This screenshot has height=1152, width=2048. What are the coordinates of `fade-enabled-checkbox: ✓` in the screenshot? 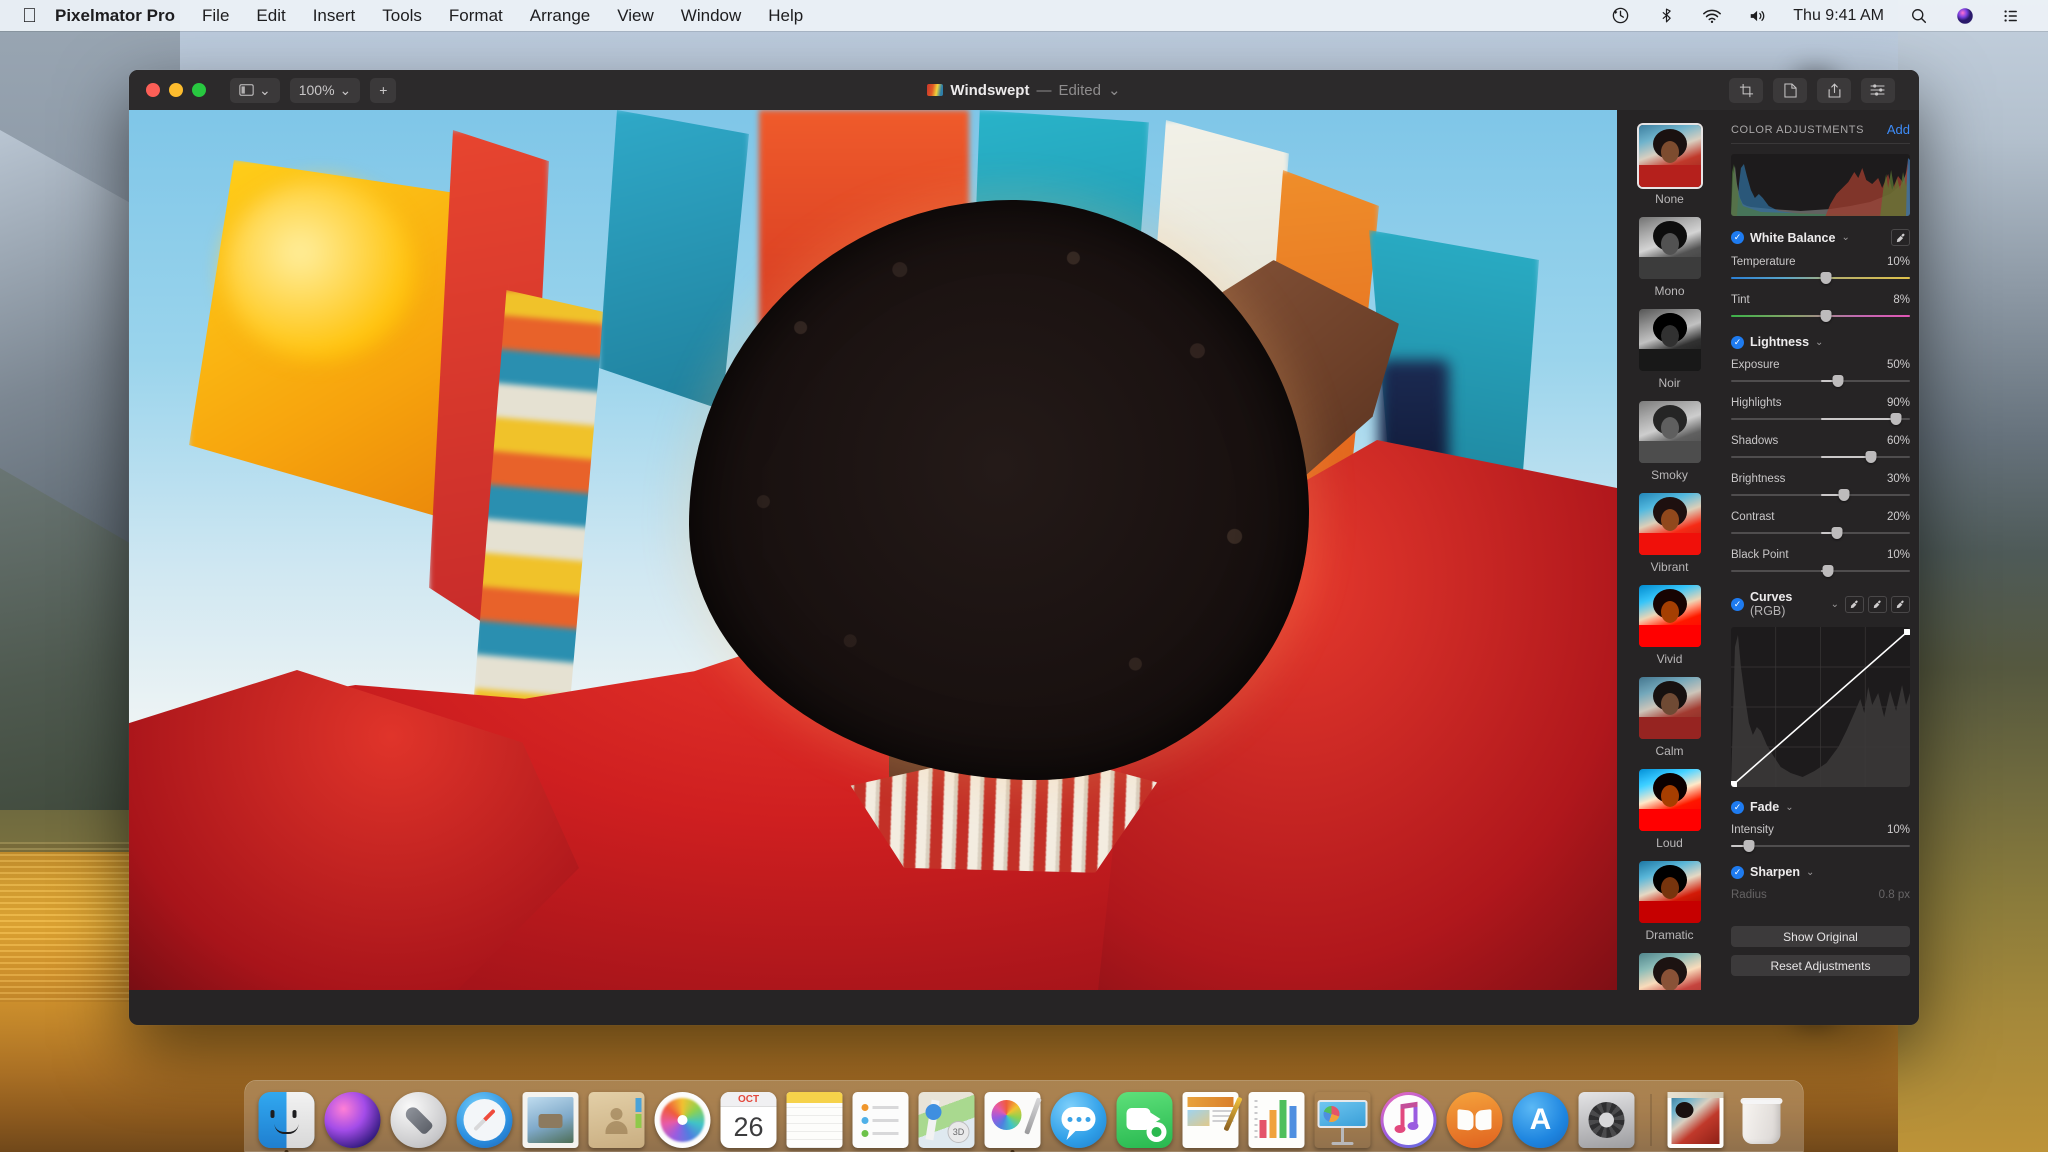 It's located at (1737, 807).